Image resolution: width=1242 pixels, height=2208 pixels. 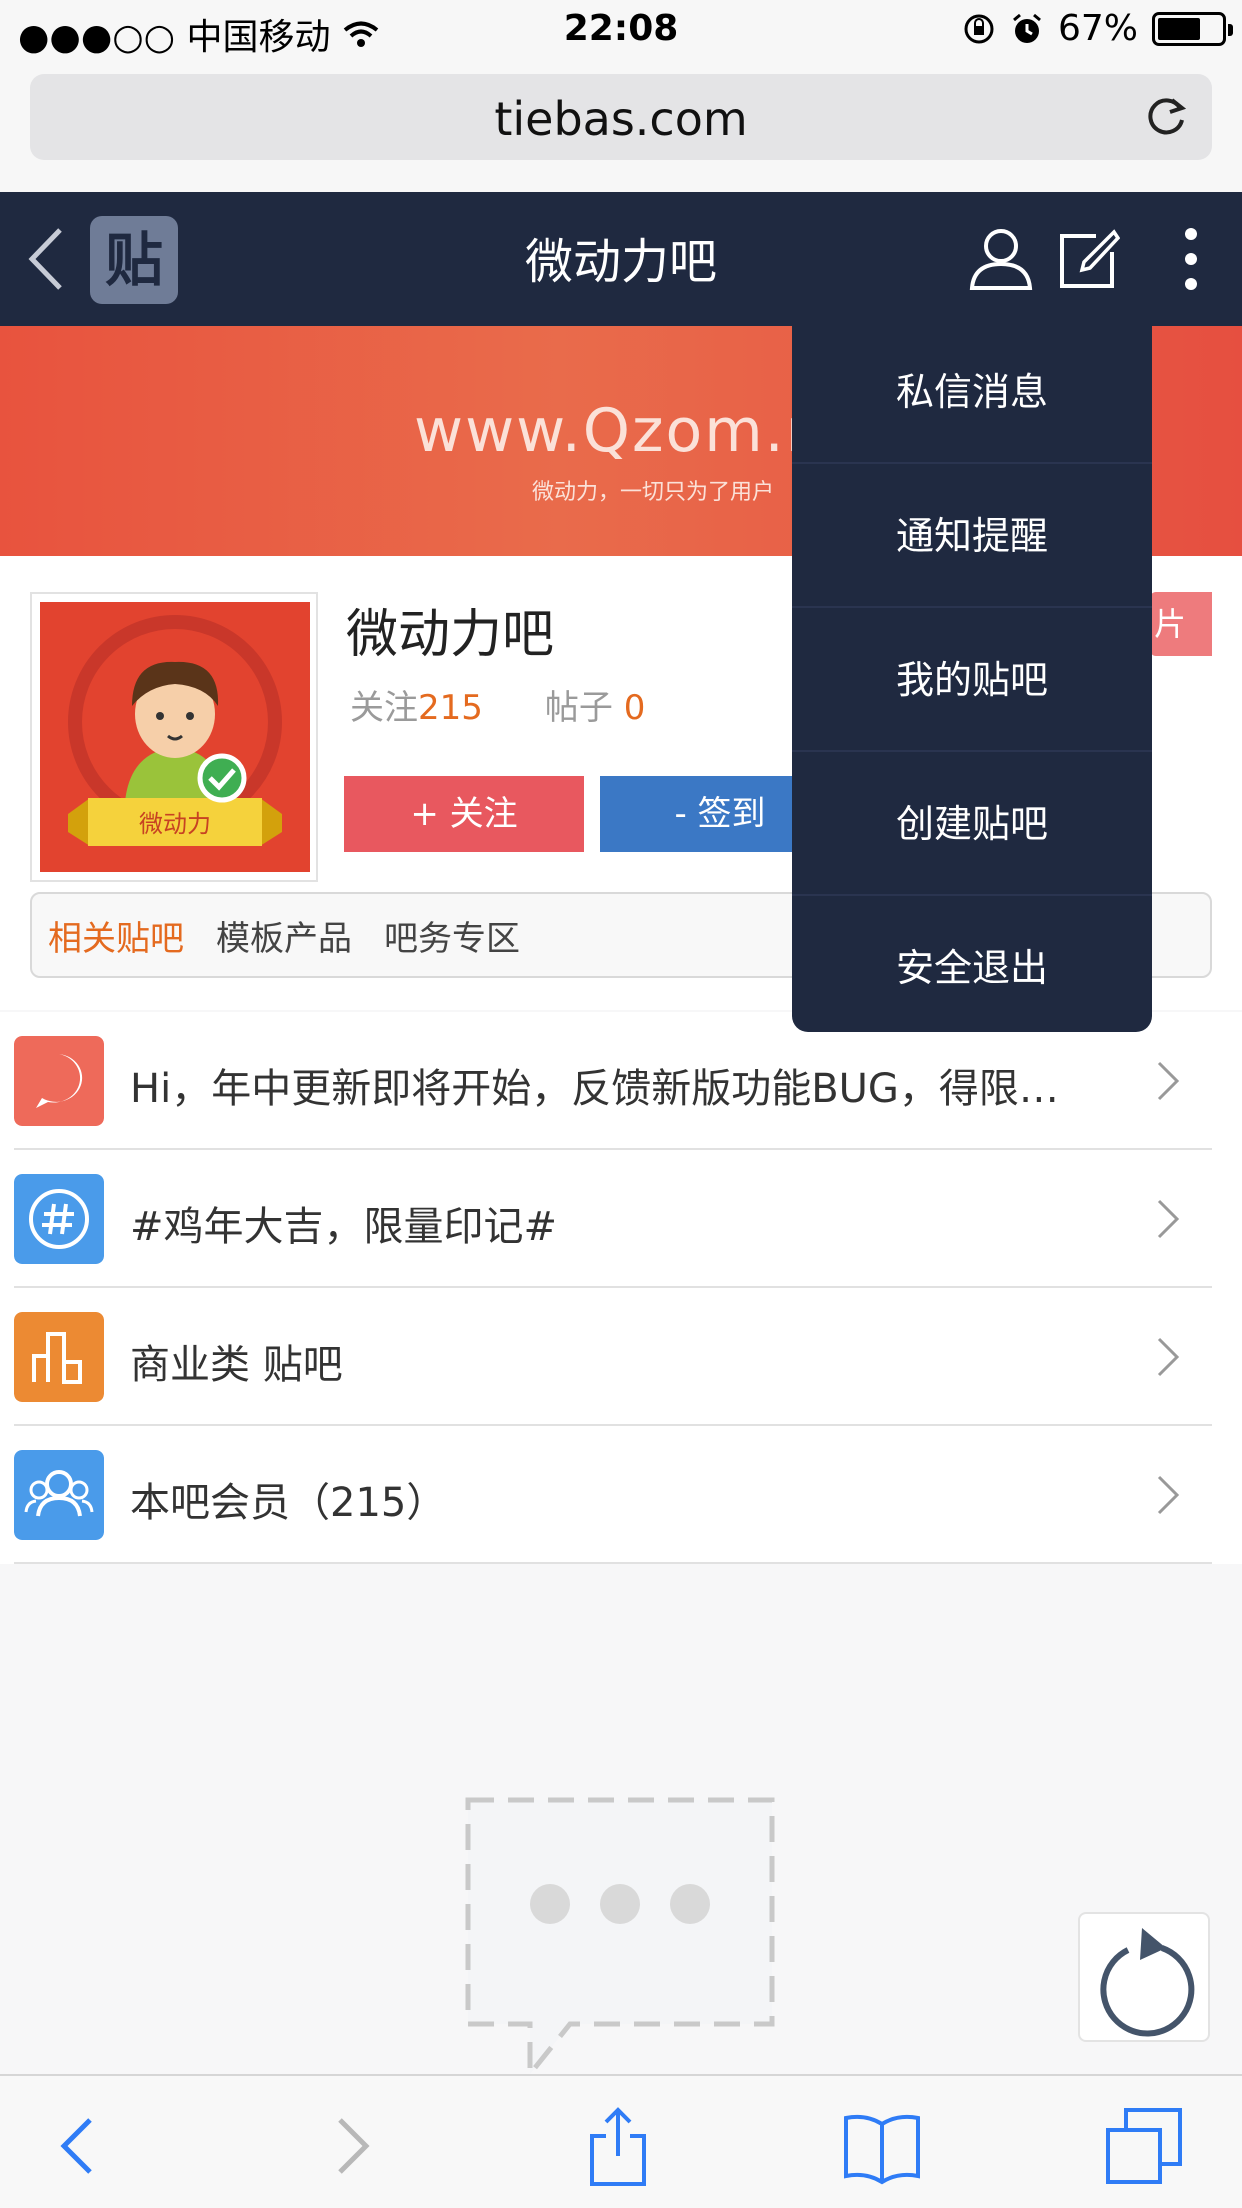 What do you see at coordinates (284, 935) in the screenshot?
I see `tab-template-products: 模板产品` at bounding box center [284, 935].